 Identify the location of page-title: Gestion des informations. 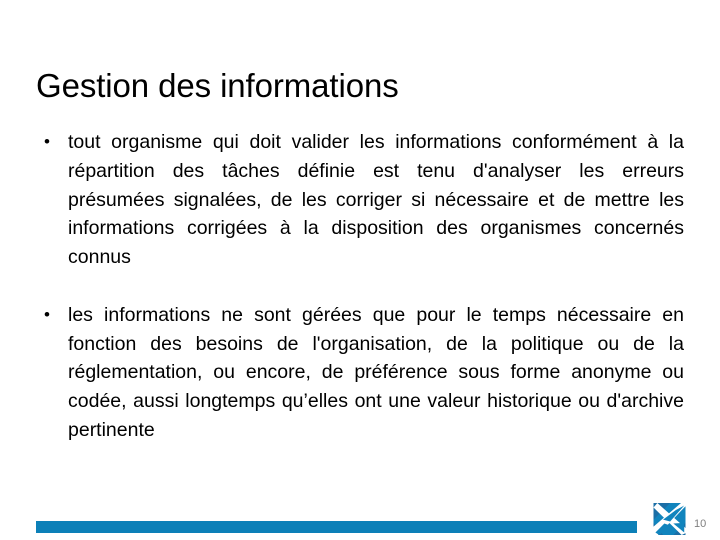
(217, 86).